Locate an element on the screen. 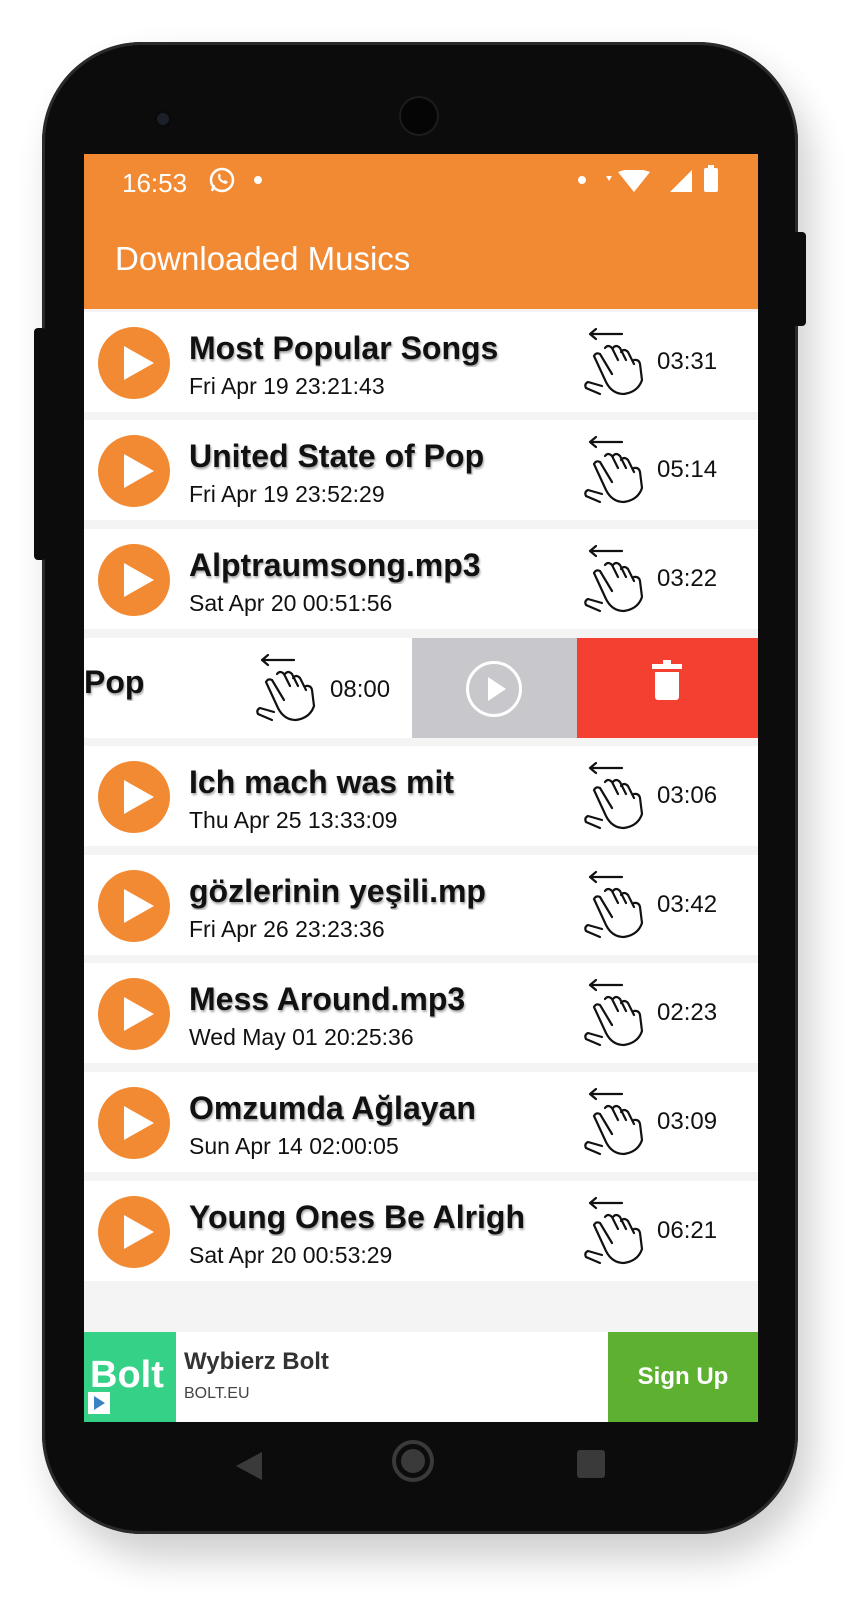 This screenshot has height=1608, width=852. system-nav-bar is located at coordinates (421, 1462).